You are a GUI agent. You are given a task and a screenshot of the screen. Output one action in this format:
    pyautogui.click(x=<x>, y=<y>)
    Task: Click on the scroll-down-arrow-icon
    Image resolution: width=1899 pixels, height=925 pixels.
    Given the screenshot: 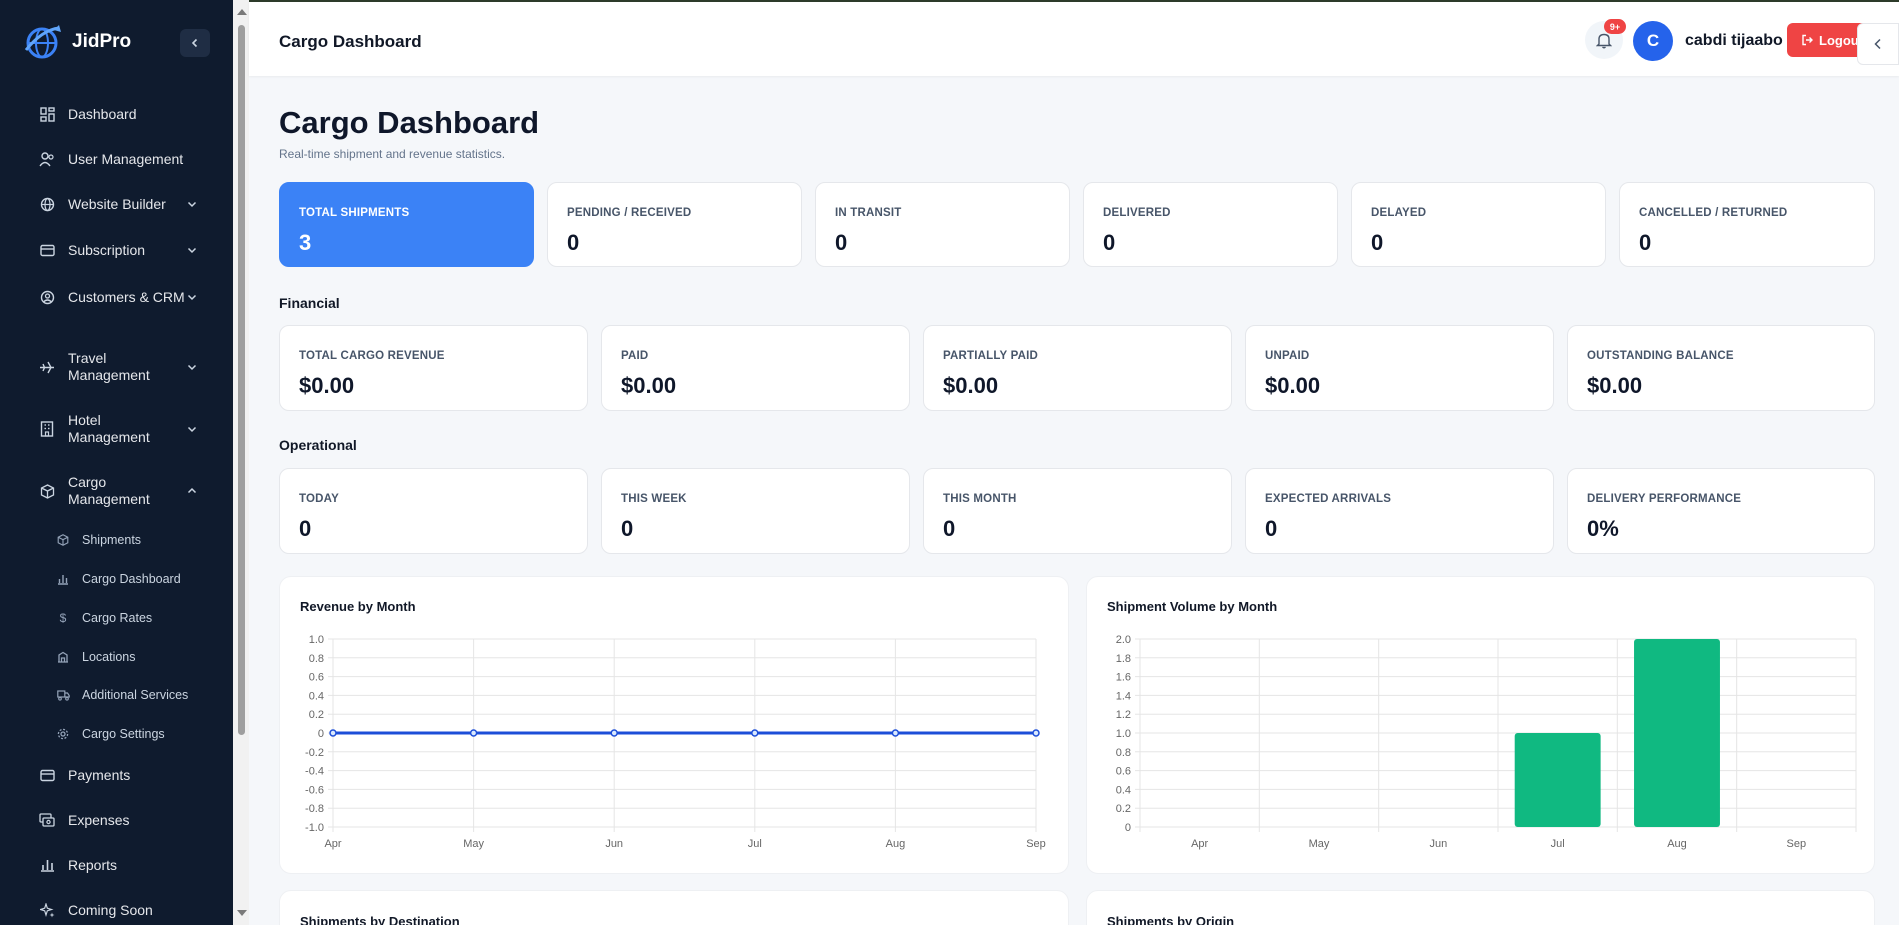 What is the action you would take?
    pyautogui.click(x=242, y=913)
    